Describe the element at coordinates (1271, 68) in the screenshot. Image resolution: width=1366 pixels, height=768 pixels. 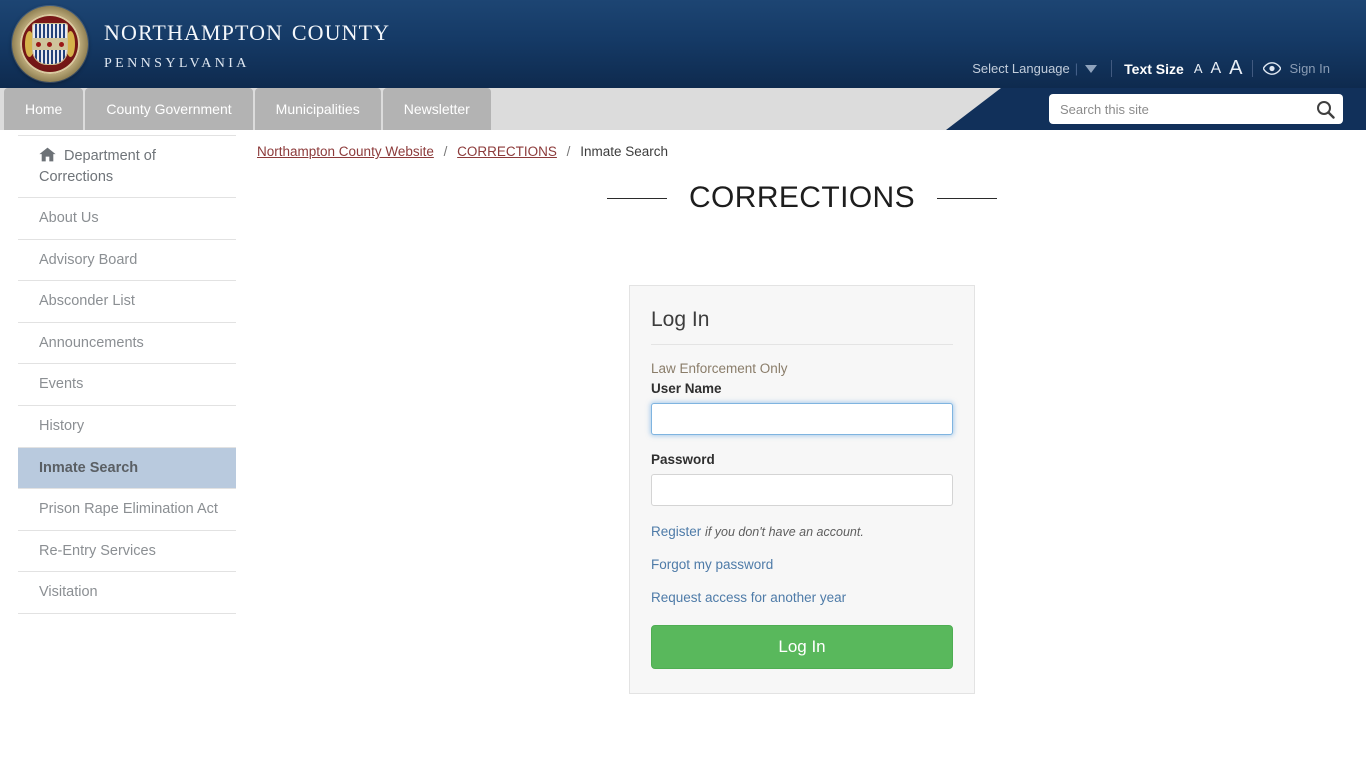
I see `eye-icon` at that location.